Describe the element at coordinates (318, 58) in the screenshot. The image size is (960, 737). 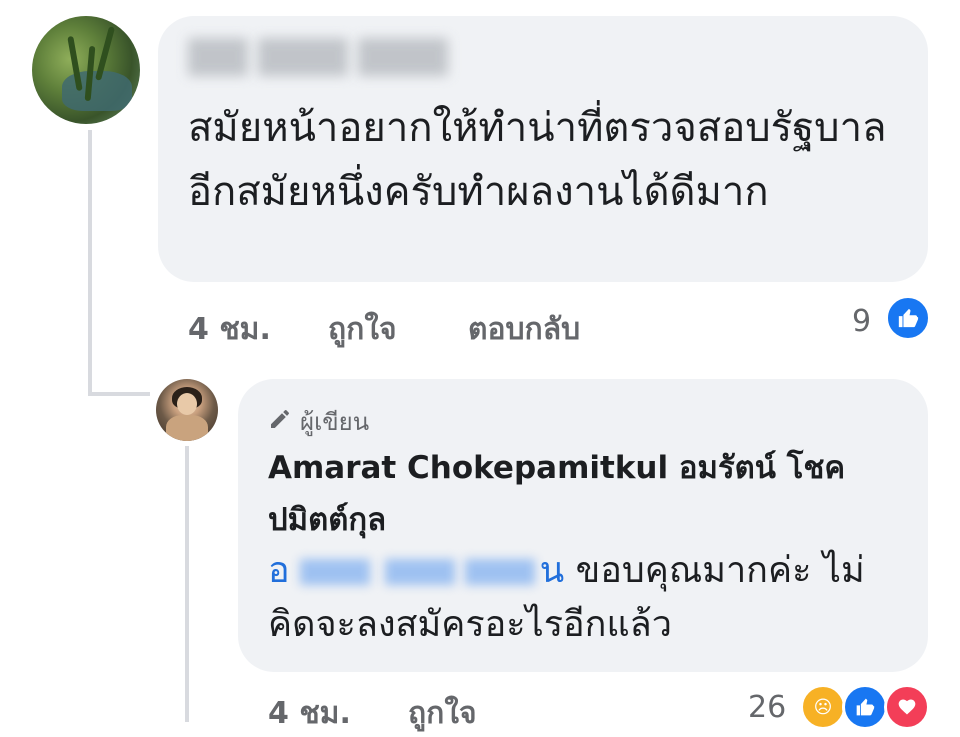
I see `commenter-name-blurred` at that location.